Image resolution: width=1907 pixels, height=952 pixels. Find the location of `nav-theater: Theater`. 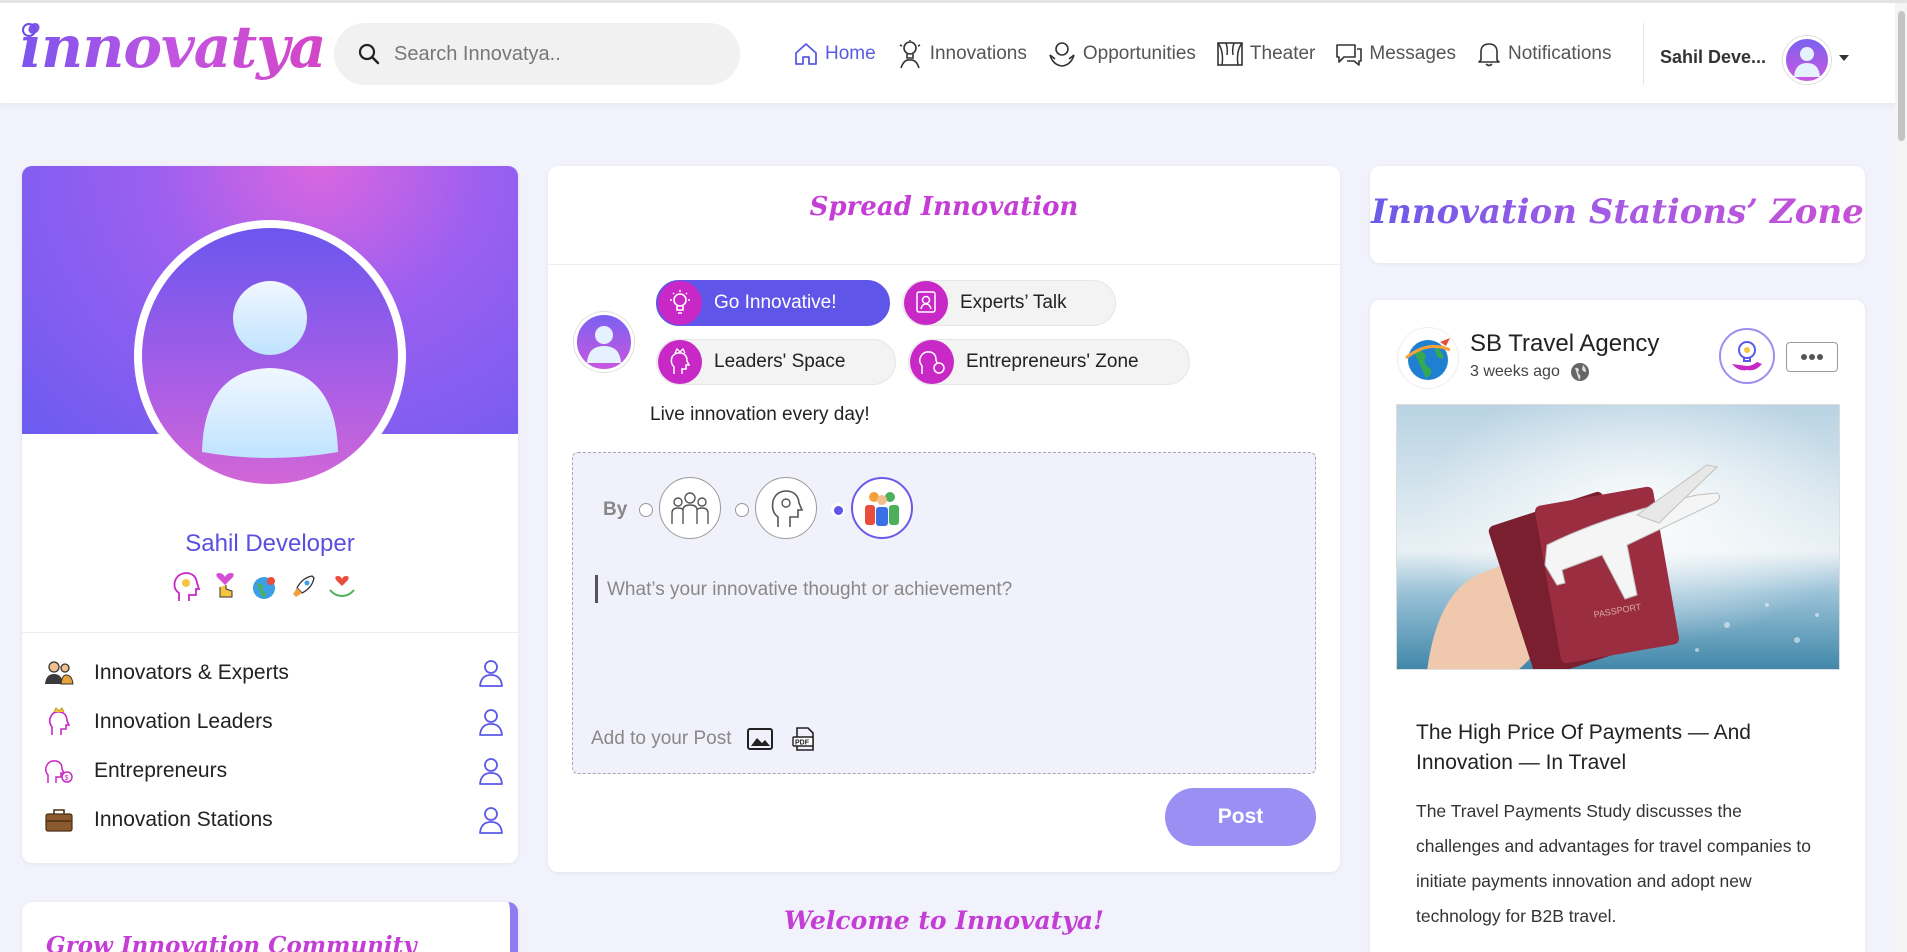

nav-theater: Theater is located at coordinates (1265, 54).